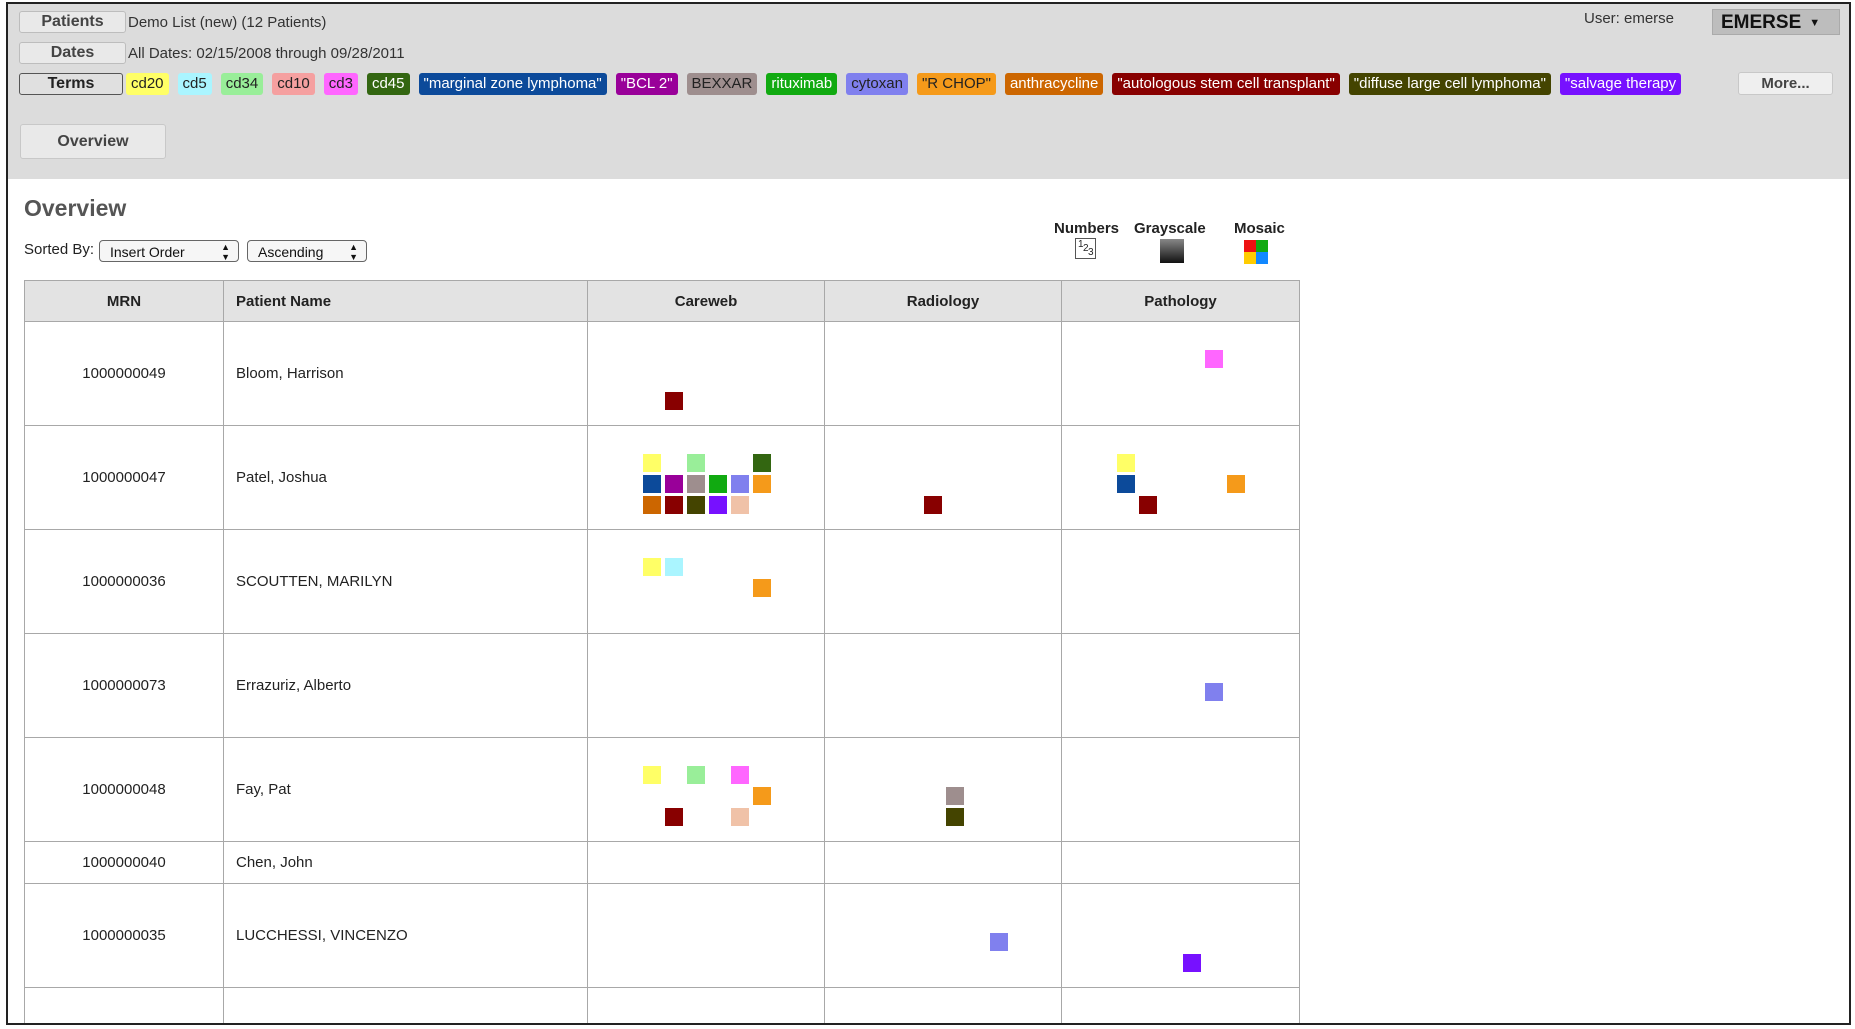 The image size is (1855, 1029). I want to click on column-header-mrn: MRN, so click(124, 301).